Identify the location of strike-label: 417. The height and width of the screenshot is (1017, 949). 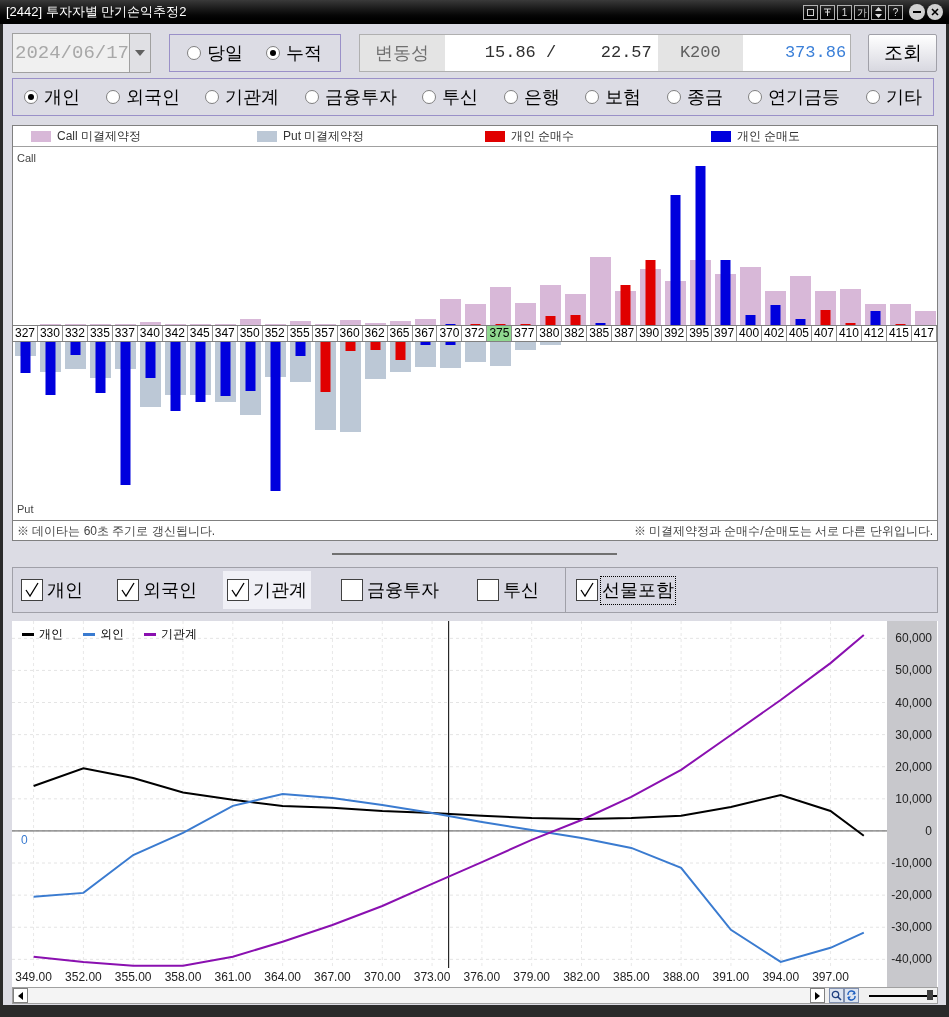
(924, 333).